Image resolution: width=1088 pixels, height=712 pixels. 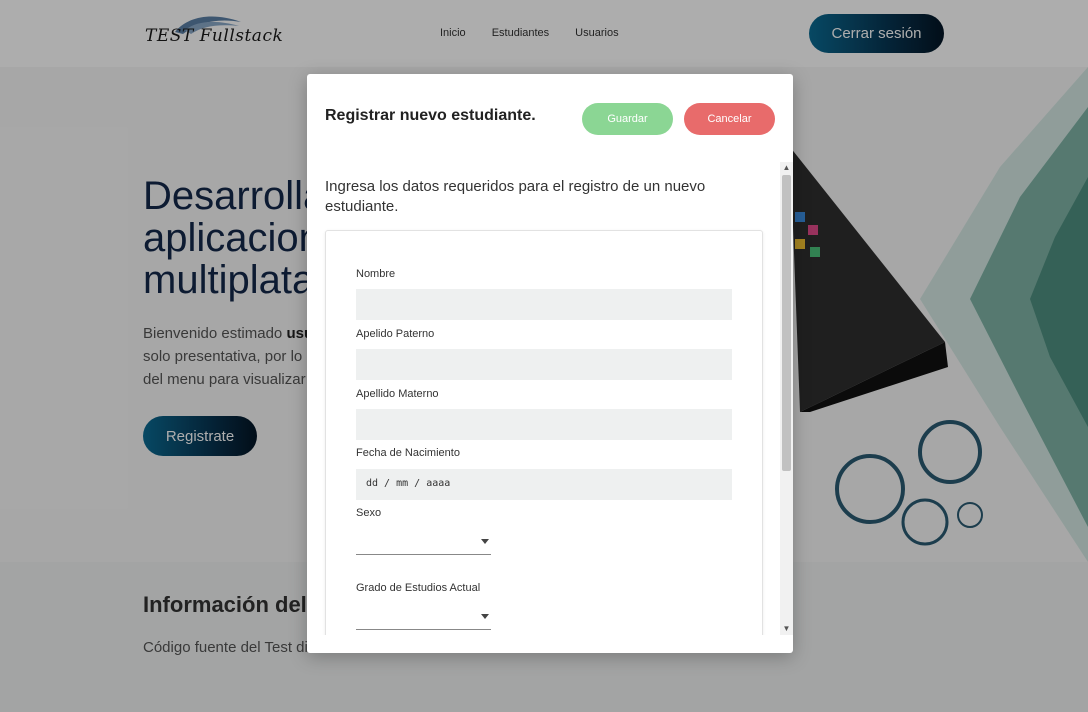 I want to click on nombre-label: Nombre, so click(x=376, y=274).